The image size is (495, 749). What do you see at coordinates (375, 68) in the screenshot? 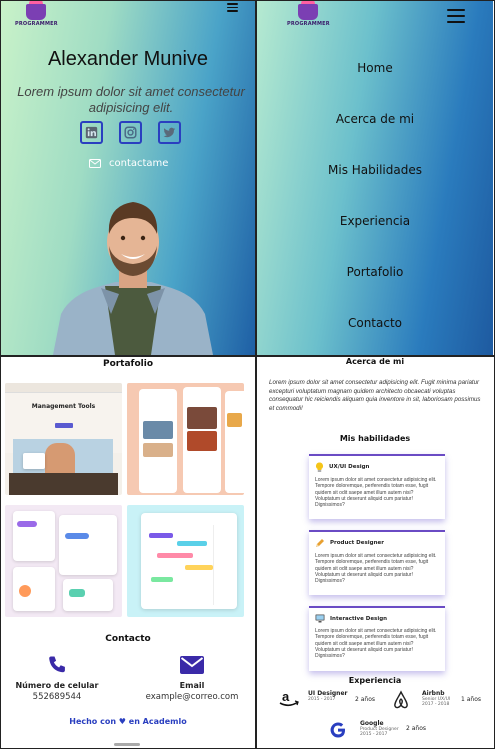
I see `menu-item-home: Home` at bounding box center [375, 68].